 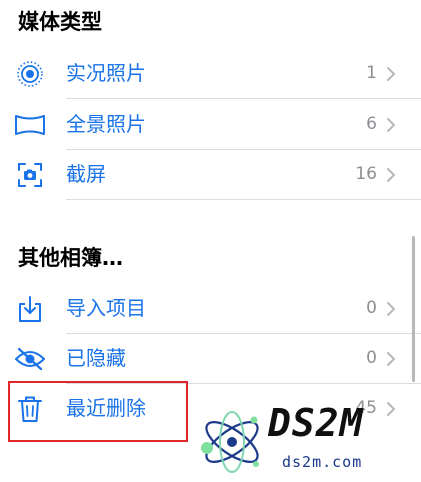 What do you see at coordinates (86, 174) in the screenshot?
I see `album-label: 截屏` at bounding box center [86, 174].